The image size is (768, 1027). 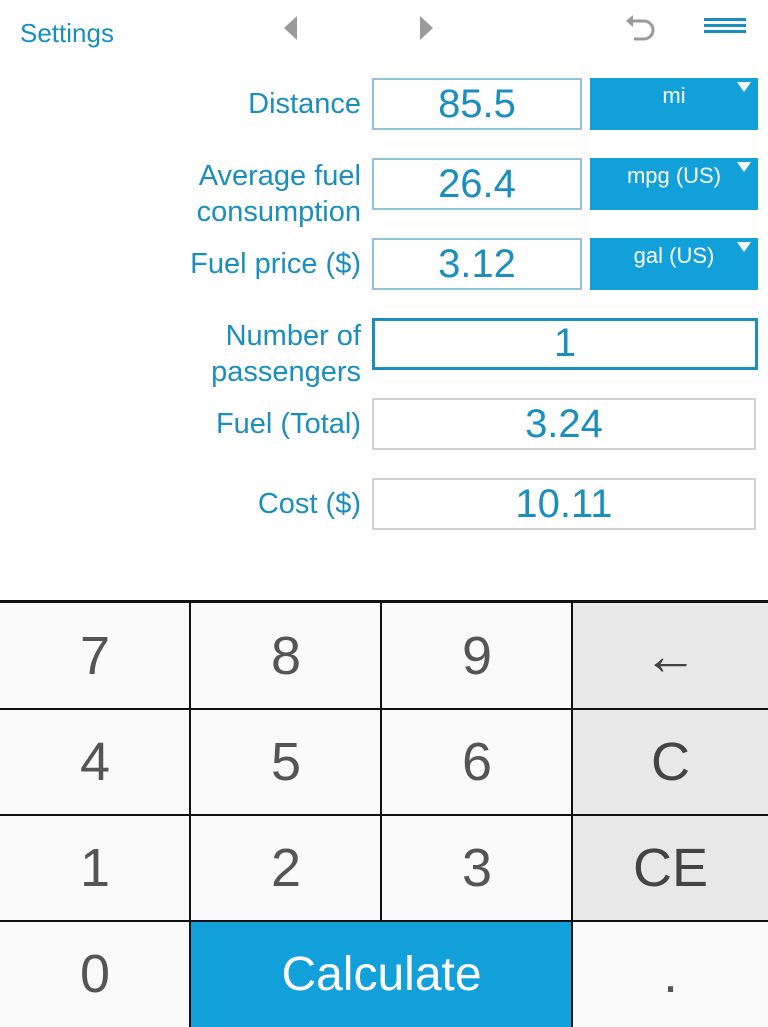 I want to click on calculate-button: Calculate, so click(x=381, y=974).